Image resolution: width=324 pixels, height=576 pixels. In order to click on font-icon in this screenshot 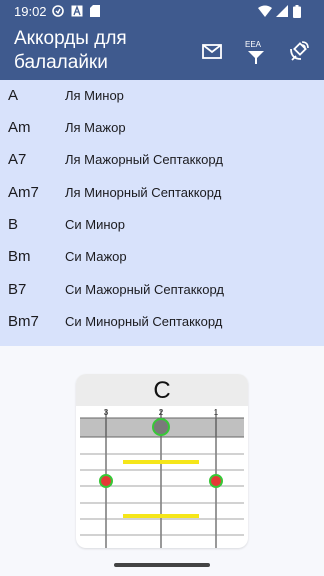, I will do `click(77, 11)`.